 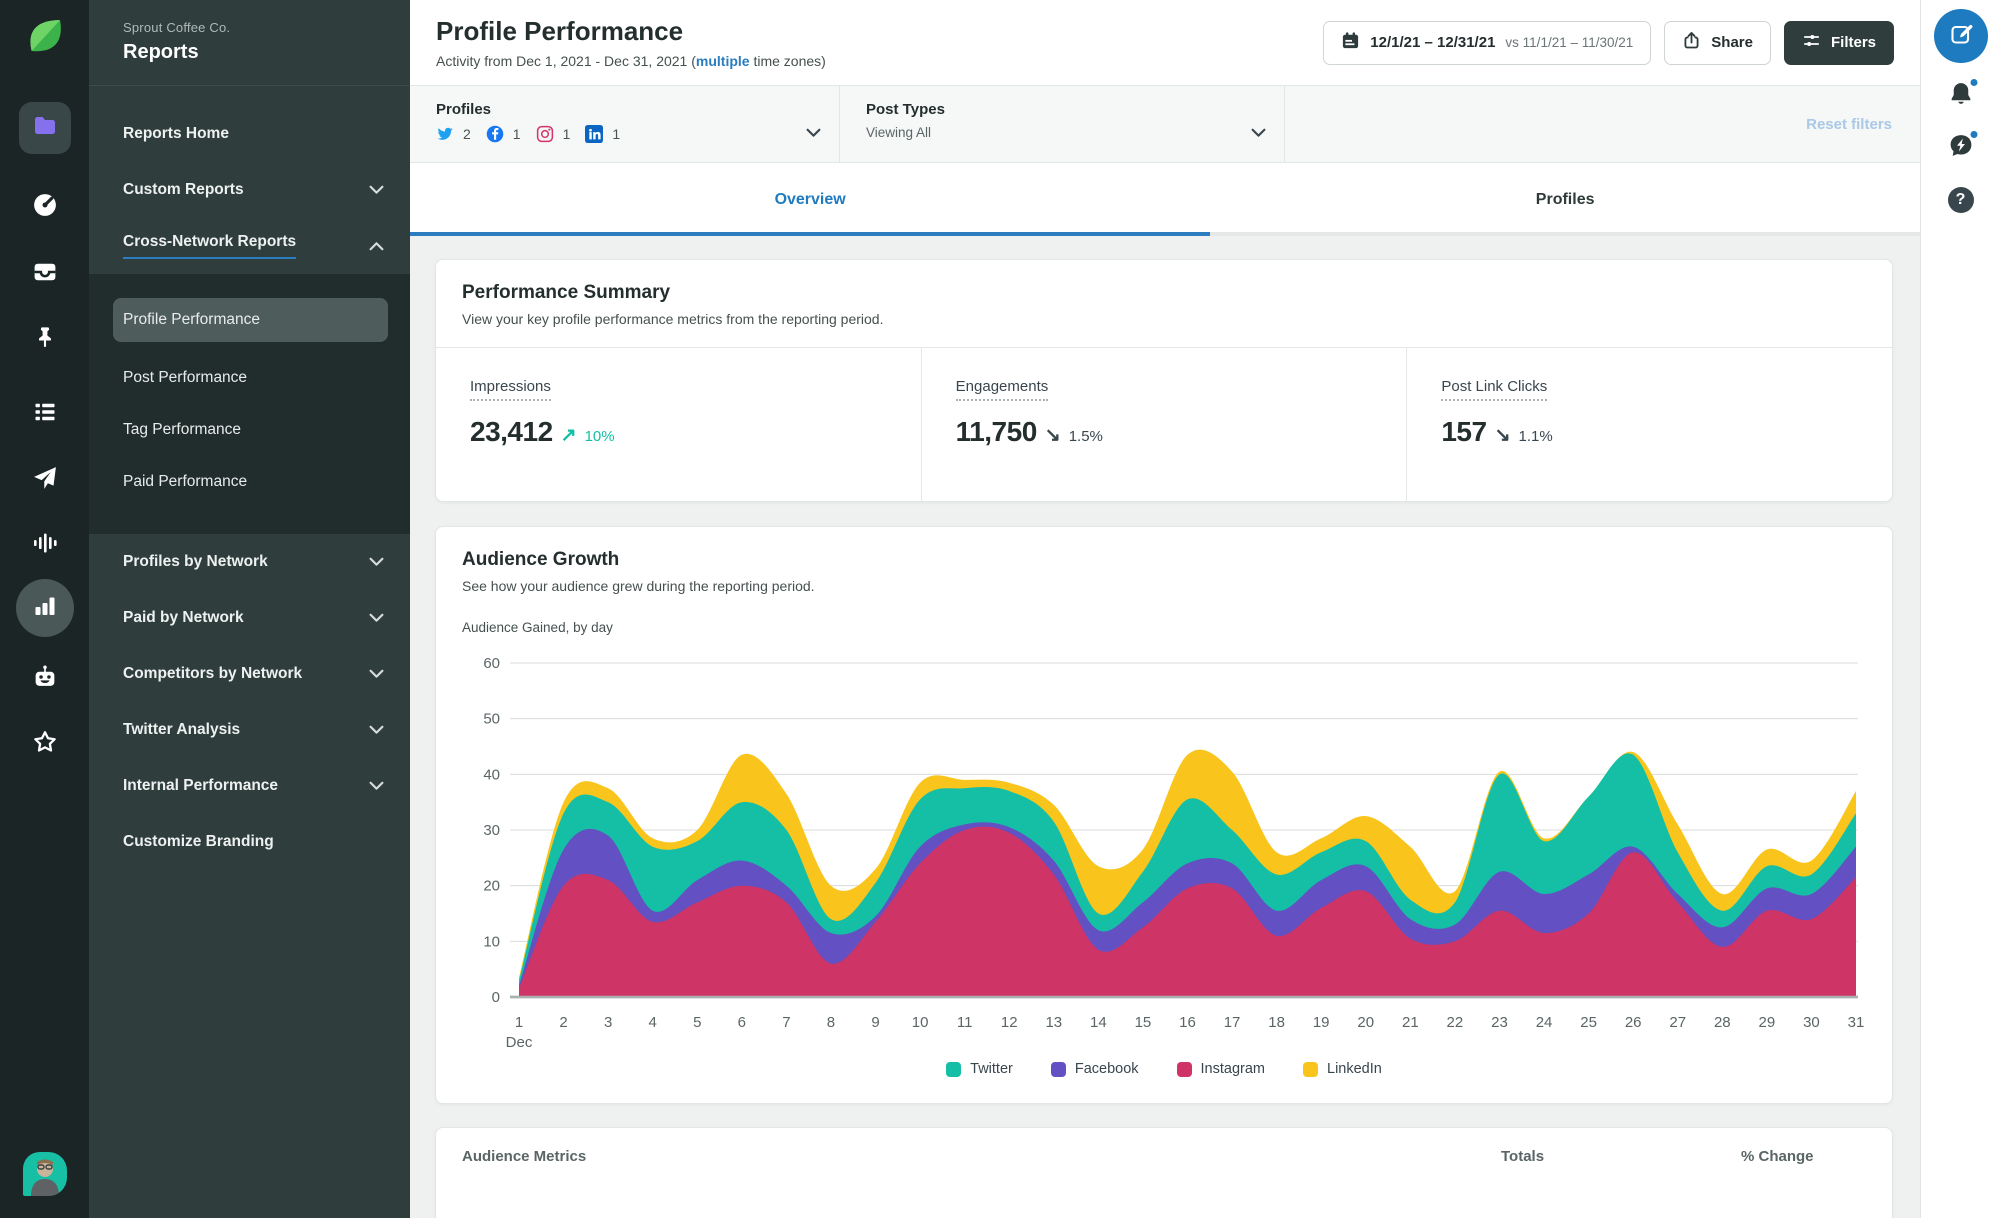 I want to click on sidebar-item-internal-performance: Internal Performance, so click(x=249, y=786).